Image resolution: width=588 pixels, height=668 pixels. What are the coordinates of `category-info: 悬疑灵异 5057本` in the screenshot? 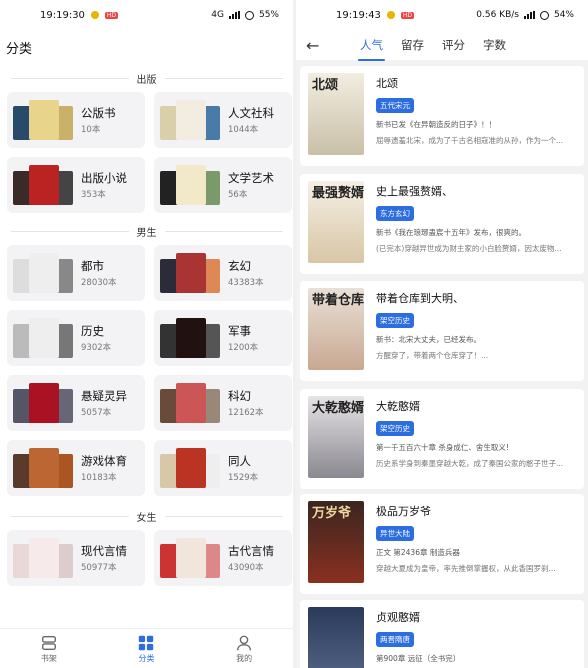 It's located at (104, 403).